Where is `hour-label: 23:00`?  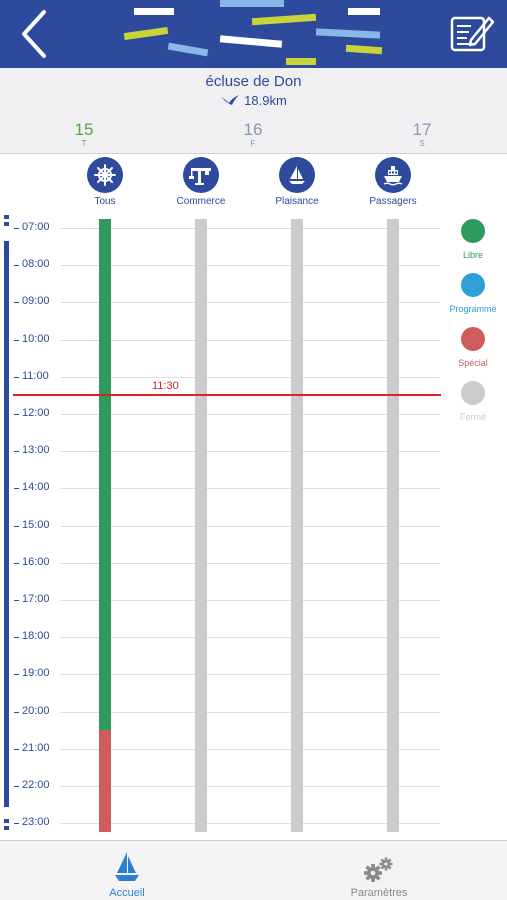
hour-label: 23:00 is located at coordinates (36, 822).